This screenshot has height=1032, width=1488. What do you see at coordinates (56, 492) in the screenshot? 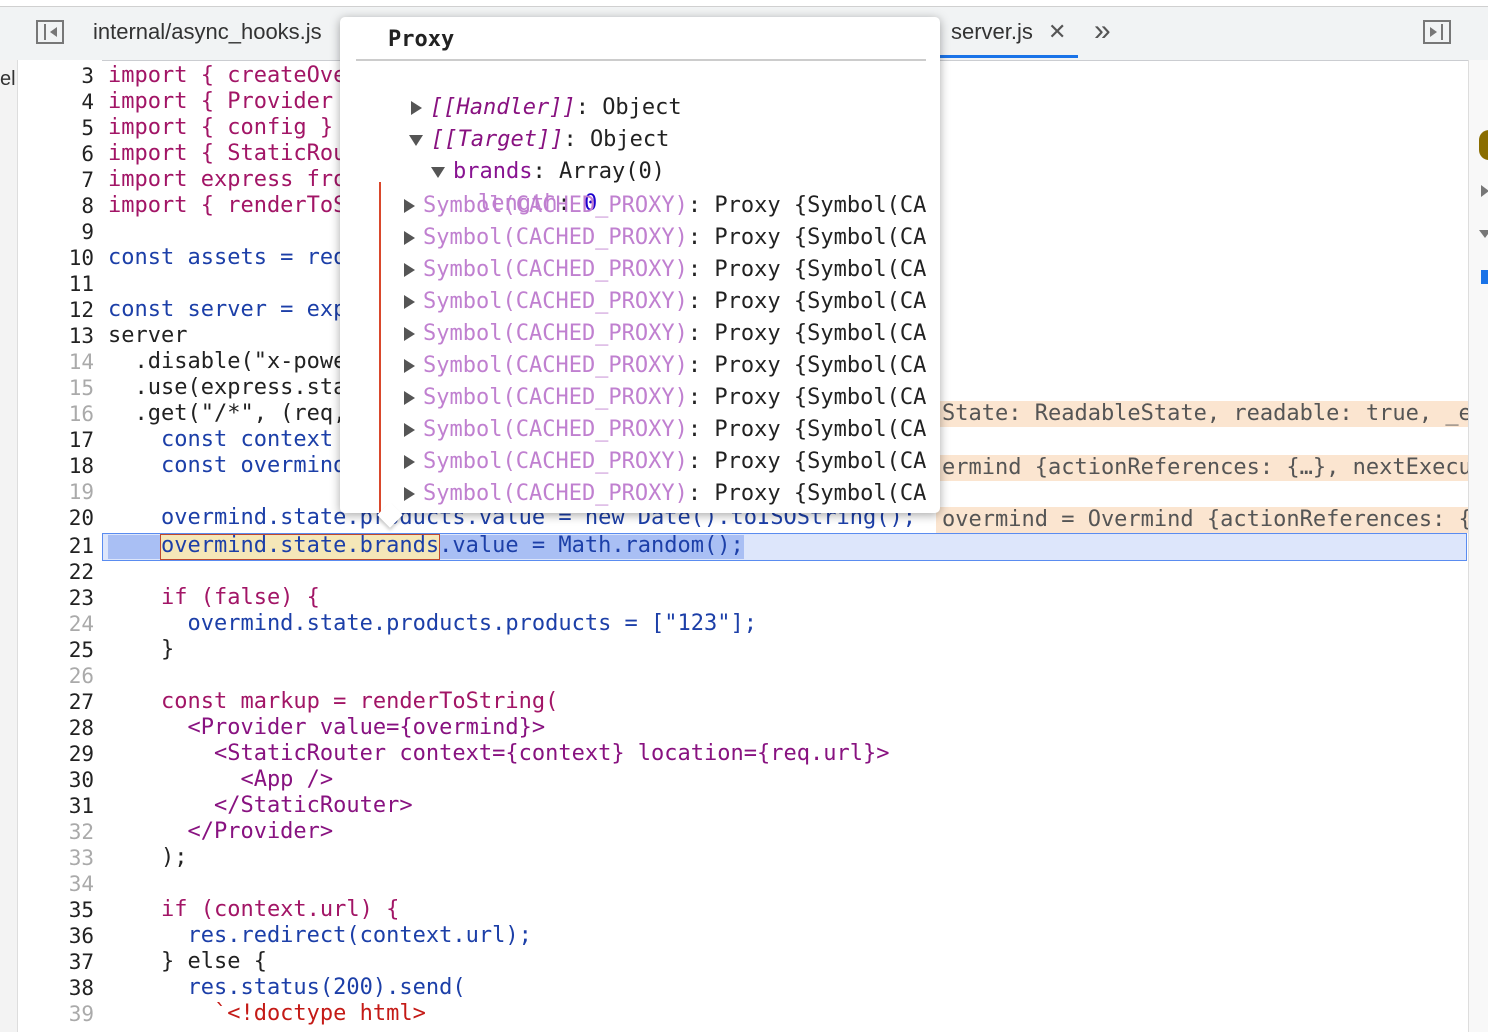
I see `line-number: 19` at bounding box center [56, 492].